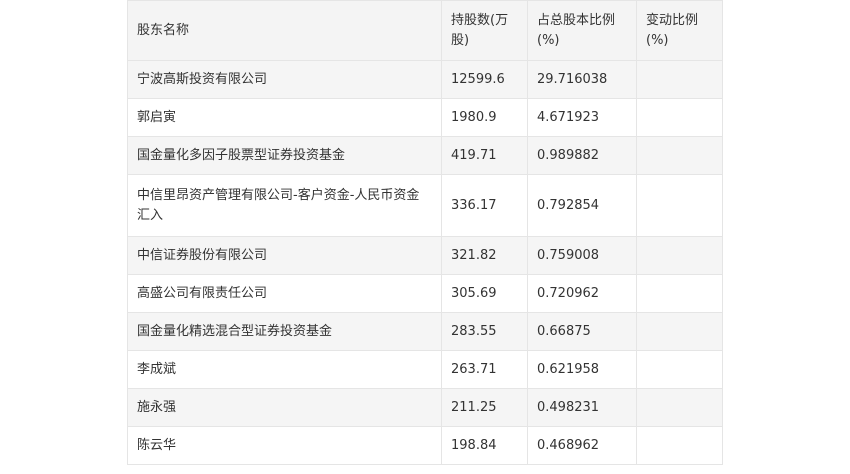  What do you see at coordinates (284, 407) in the screenshot?
I see `cell-name: 施永强` at bounding box center [284, 407].